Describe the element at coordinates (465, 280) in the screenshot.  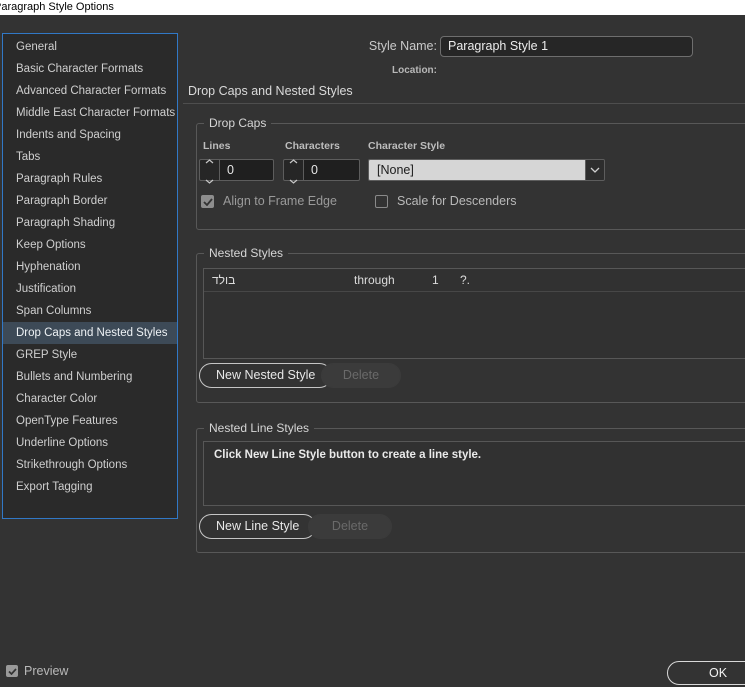
I see `nested-style-element-cell: ?.` at that location.